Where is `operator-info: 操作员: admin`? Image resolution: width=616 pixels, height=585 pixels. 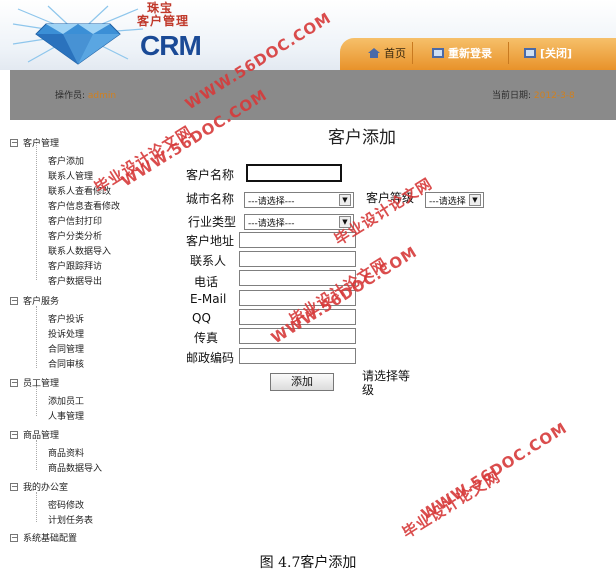
operator-info: 操作员: admin is located at coordinates (85, 94).